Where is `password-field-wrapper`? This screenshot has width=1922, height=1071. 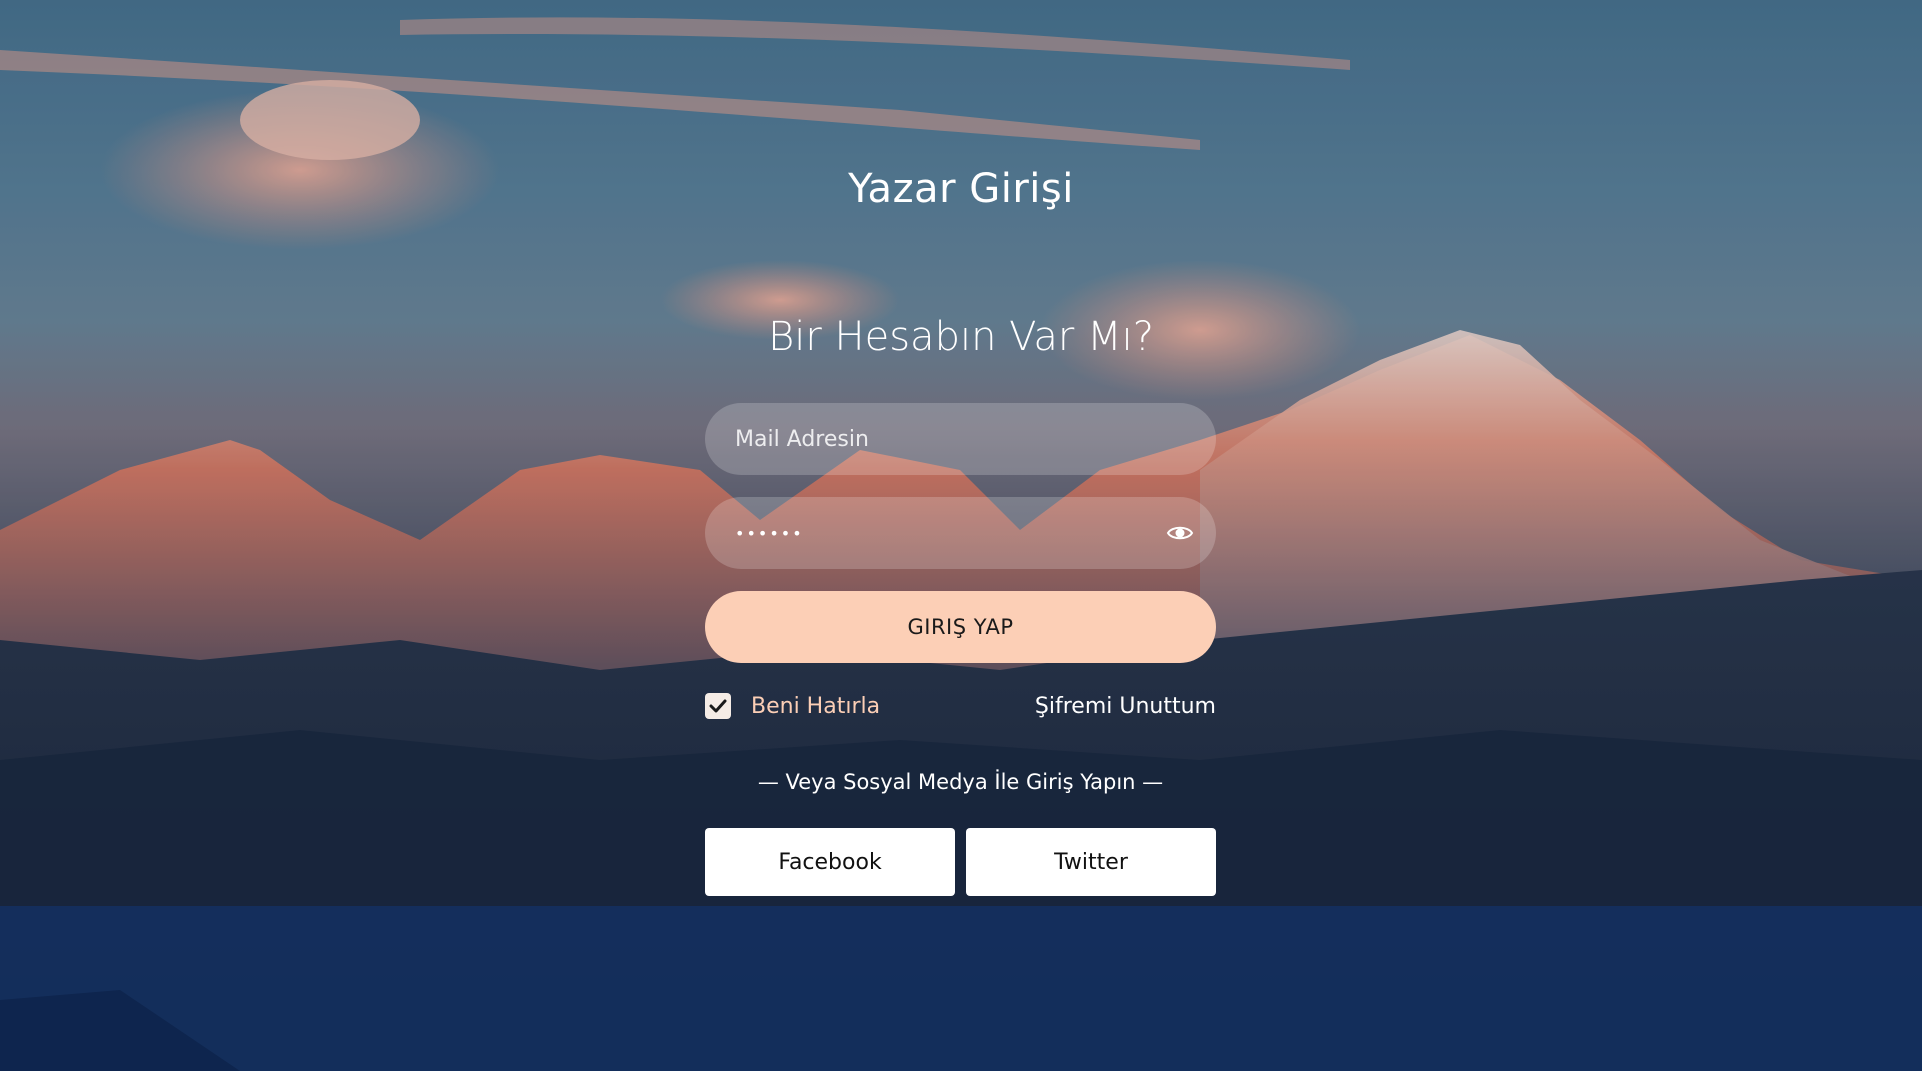
password-field-wrapper is located at coordinates (960, 533).